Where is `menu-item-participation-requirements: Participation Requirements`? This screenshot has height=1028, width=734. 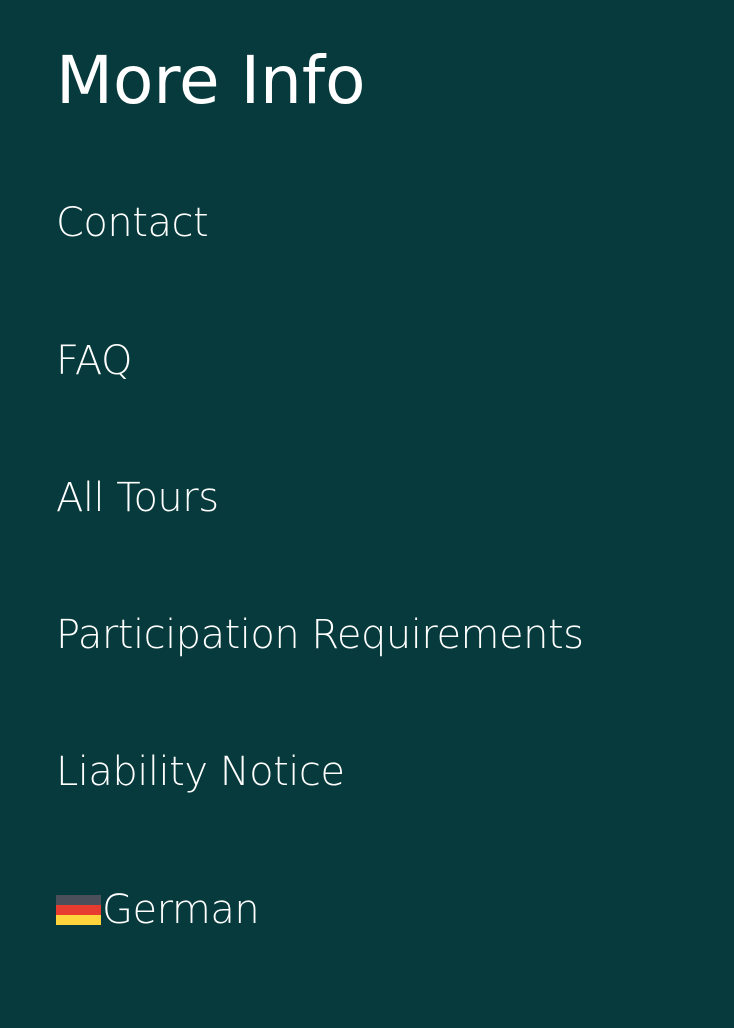 menu-item-participation-requirements: Participation Requirements is located at coordinates (320, 635).